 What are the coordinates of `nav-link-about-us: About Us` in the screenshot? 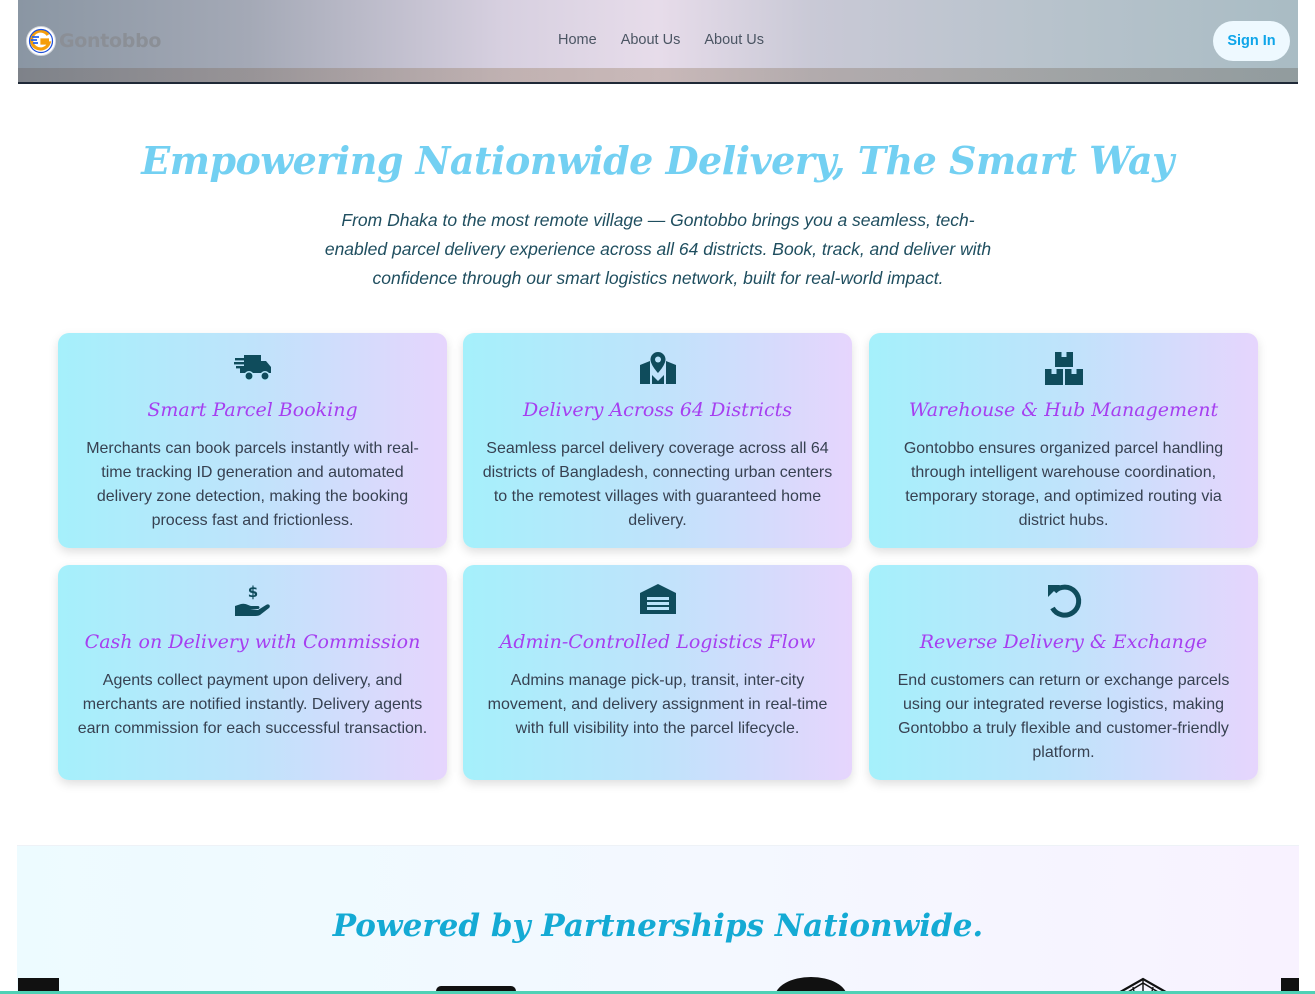 It's located at (651, 40).